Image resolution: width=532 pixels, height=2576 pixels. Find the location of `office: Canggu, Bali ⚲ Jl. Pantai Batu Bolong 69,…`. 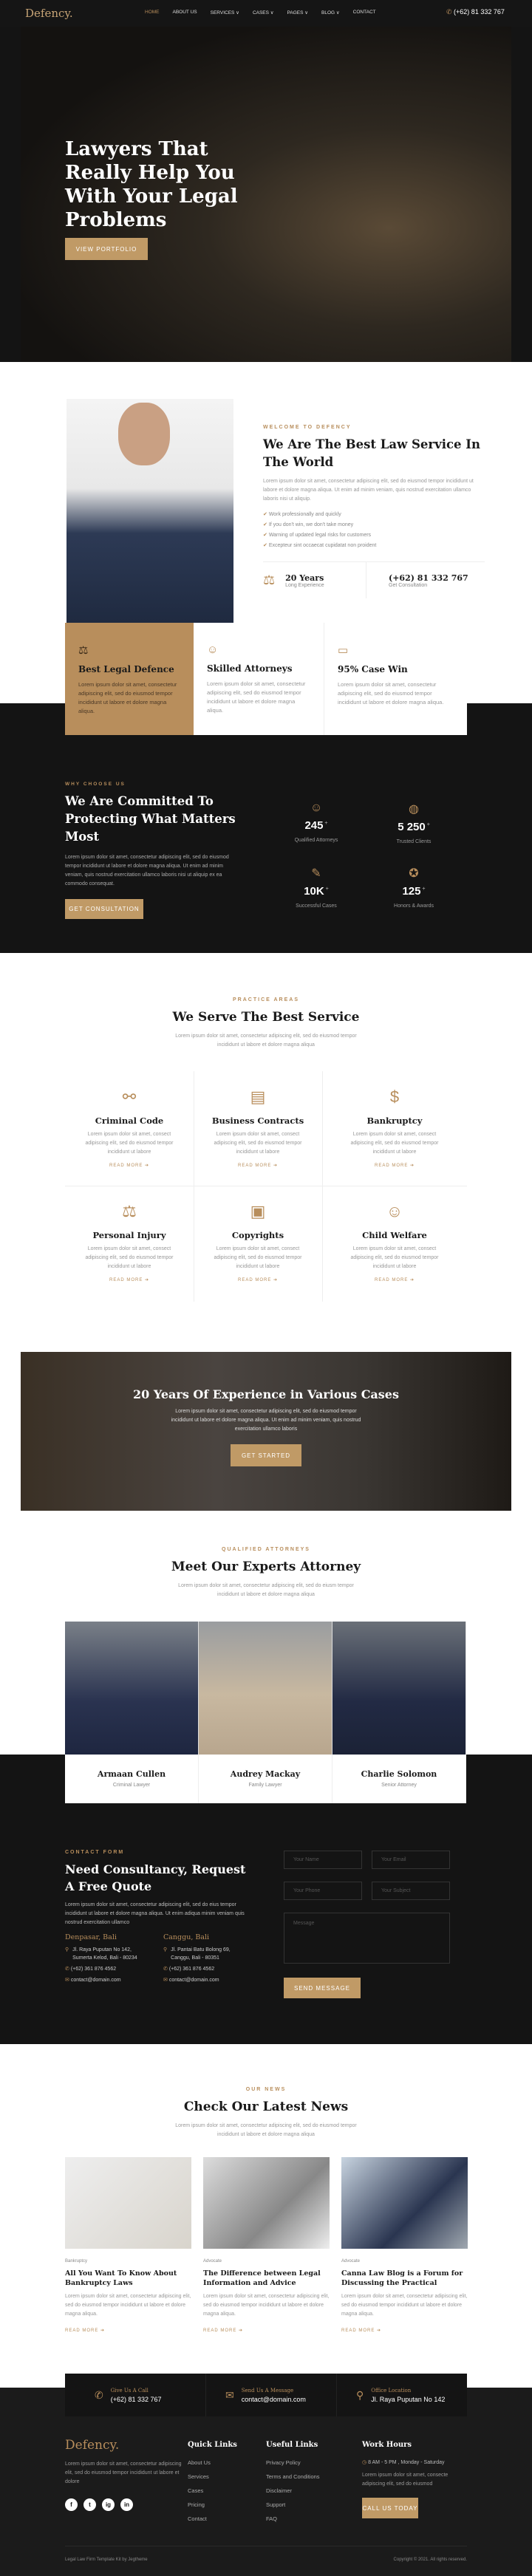

office: Canggu, Bali ⚲ Jl. Pantai Batu Bolong 69,… is located at coordinates (206, 1958).